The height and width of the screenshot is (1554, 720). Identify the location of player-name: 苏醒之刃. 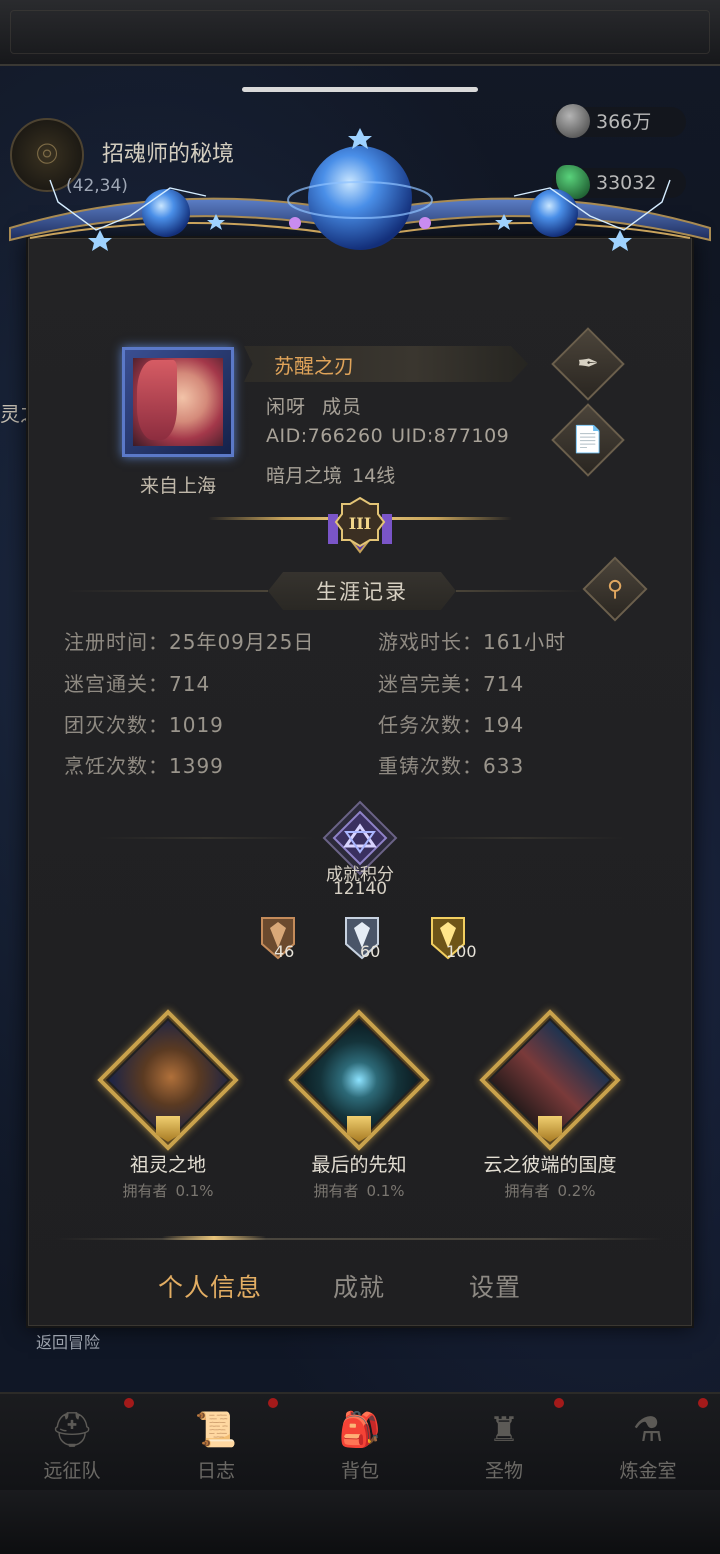
(314, 366).